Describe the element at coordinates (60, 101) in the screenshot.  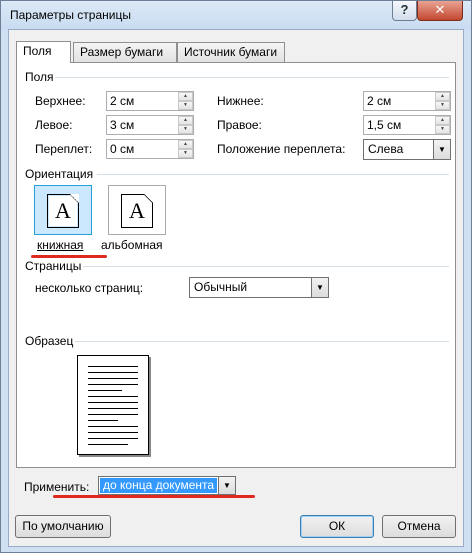
I see `top-margin-label: Верхнее:` at that location.